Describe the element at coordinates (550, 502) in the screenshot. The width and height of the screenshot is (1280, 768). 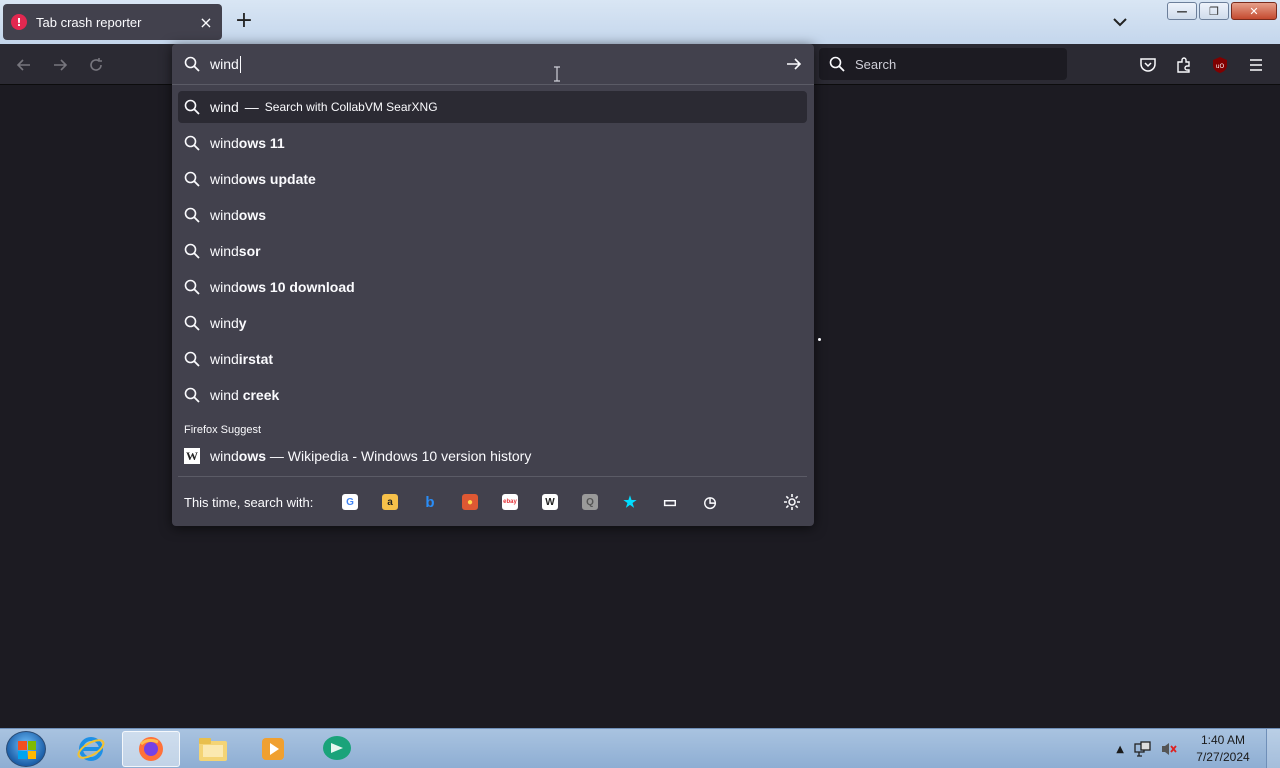
I see `wikipedia-engine-button: W` at that location.